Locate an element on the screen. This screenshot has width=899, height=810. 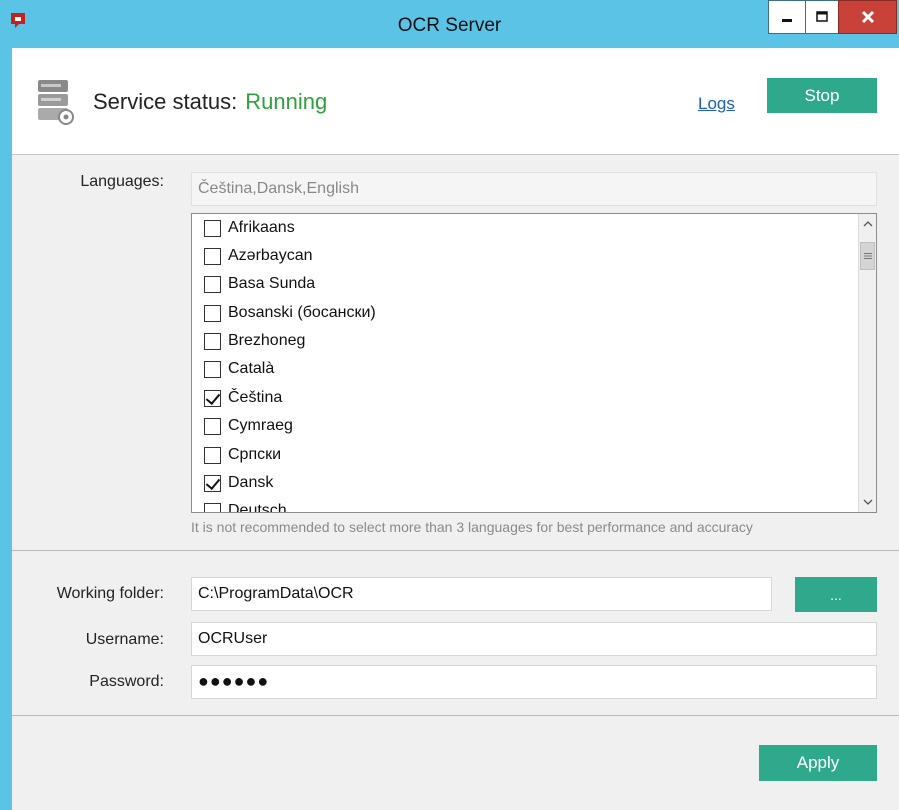
list-item: Deutsch is located at coordinates (245, 506).